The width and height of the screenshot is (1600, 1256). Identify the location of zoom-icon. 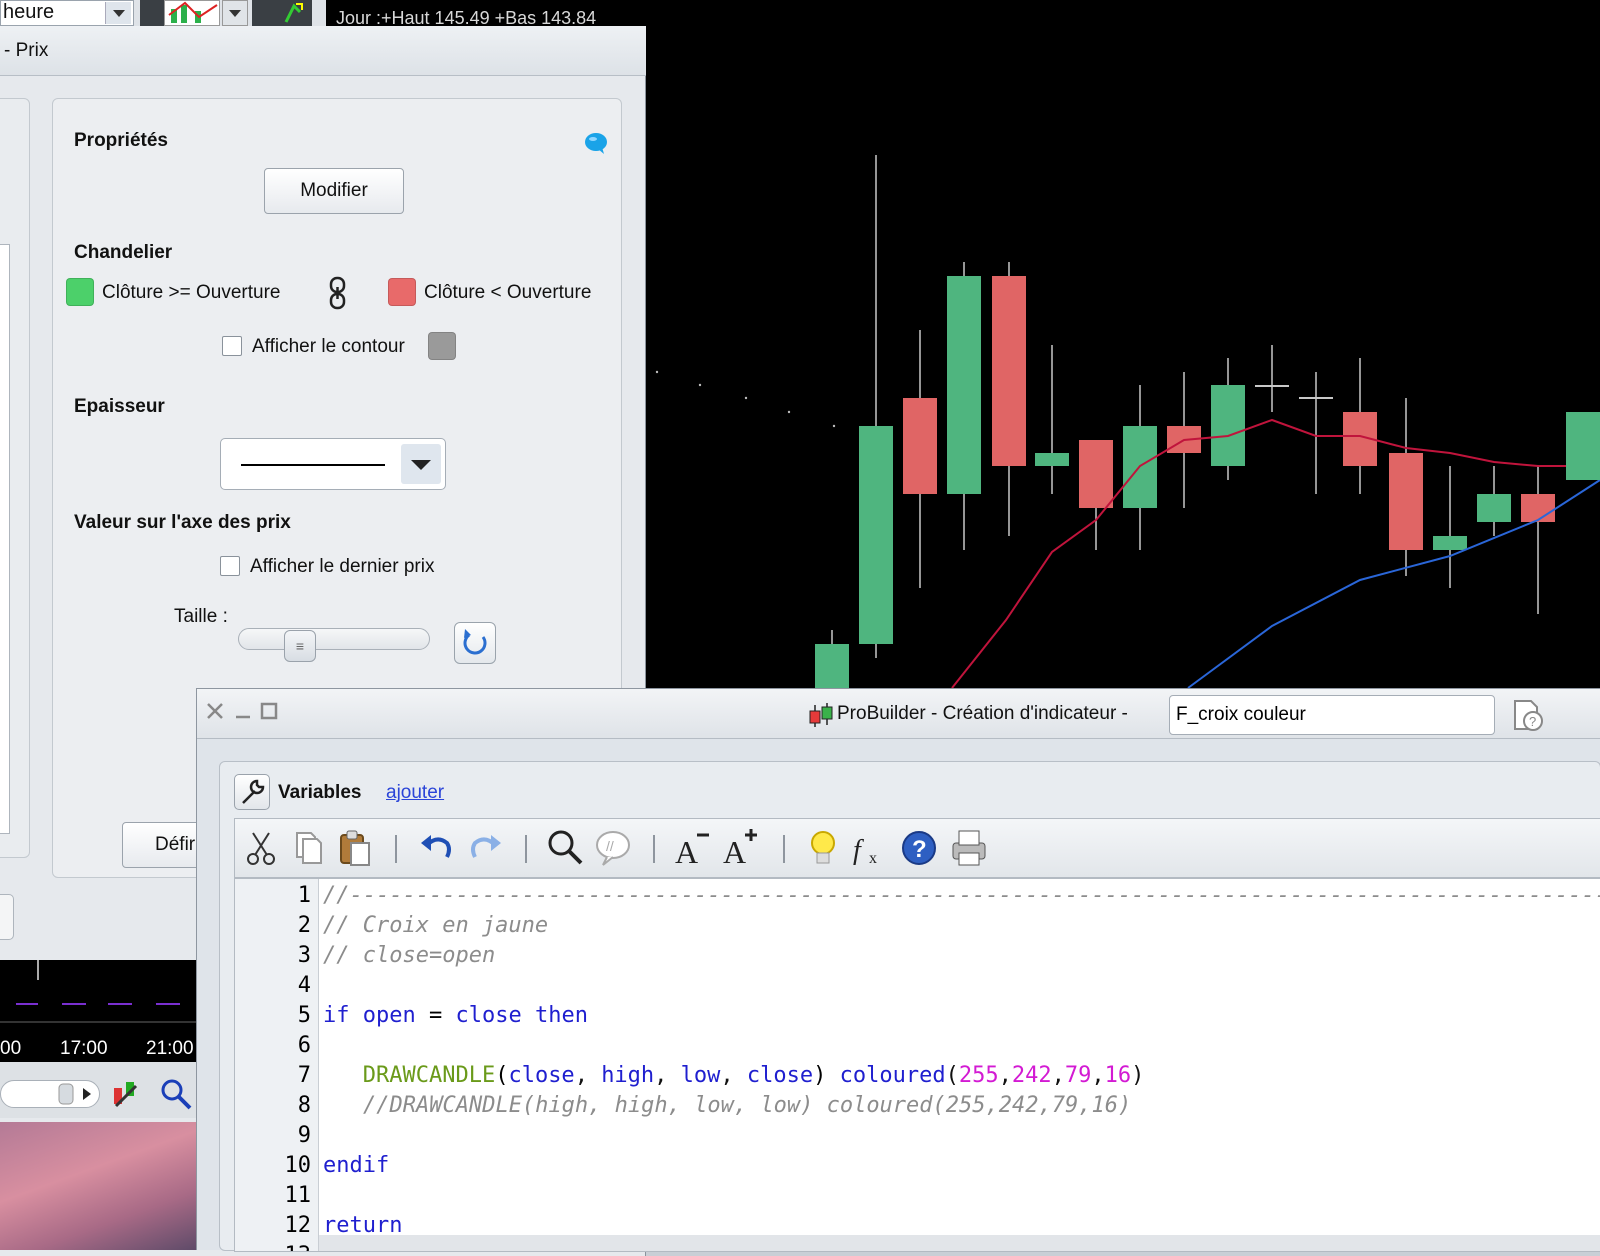
(176, 1096).